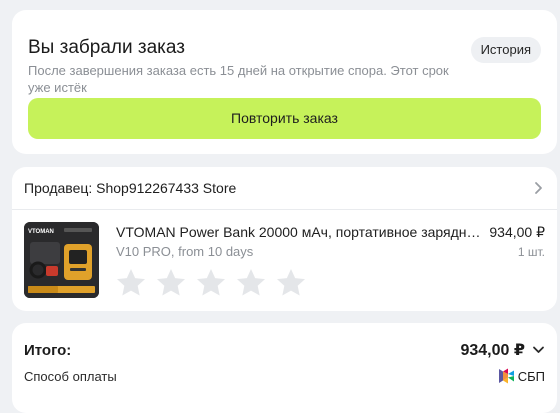  What do you see at coordinates (41, 232) in the screenshot?
I see `thumb-brand-text: VTOMAN` at bounding box center [41, 232].